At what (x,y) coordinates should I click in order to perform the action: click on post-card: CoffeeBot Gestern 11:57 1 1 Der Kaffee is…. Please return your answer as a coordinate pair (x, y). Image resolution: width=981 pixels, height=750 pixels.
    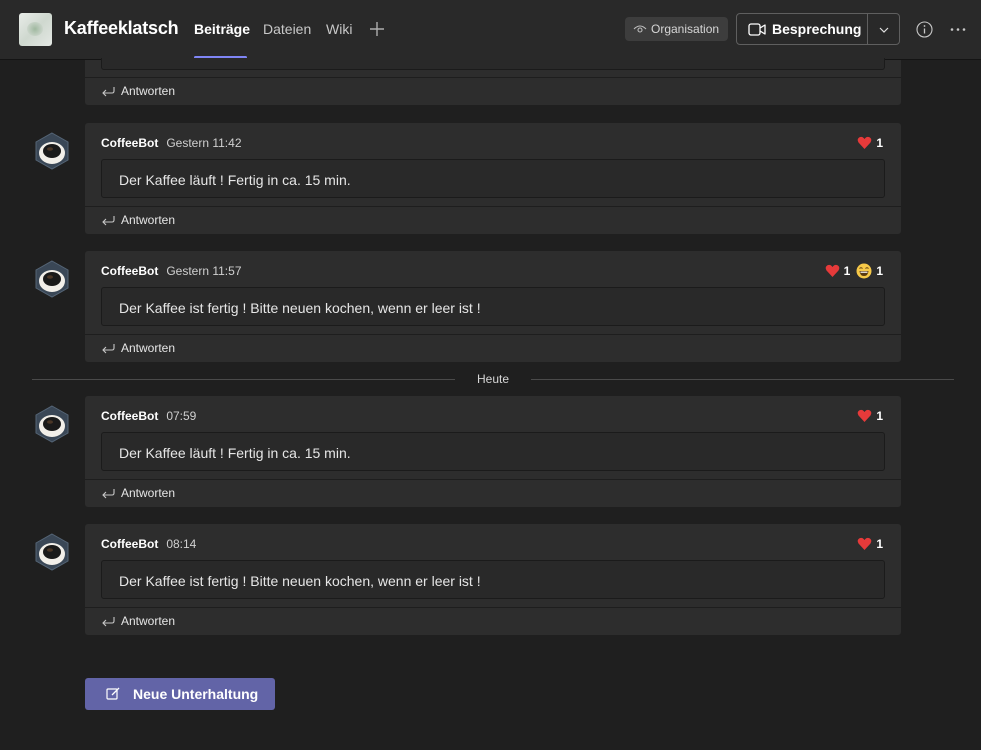
    Looking at the image, I should click on (493, 306).